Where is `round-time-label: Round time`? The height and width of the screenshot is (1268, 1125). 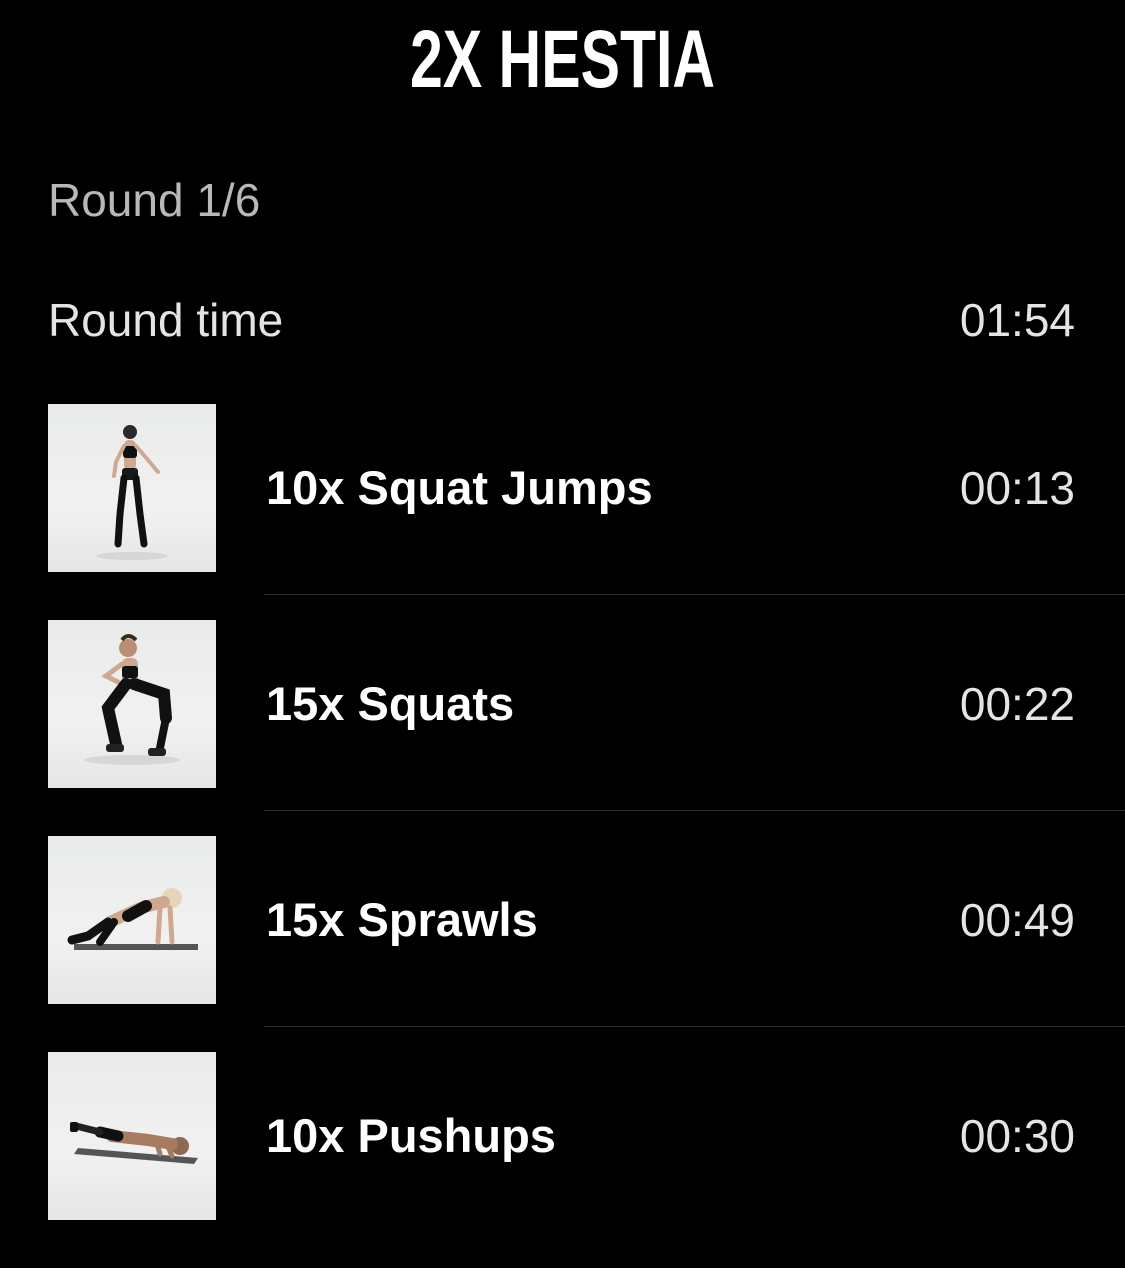
round-time-label: Round time is located at coordinates (166, 320).